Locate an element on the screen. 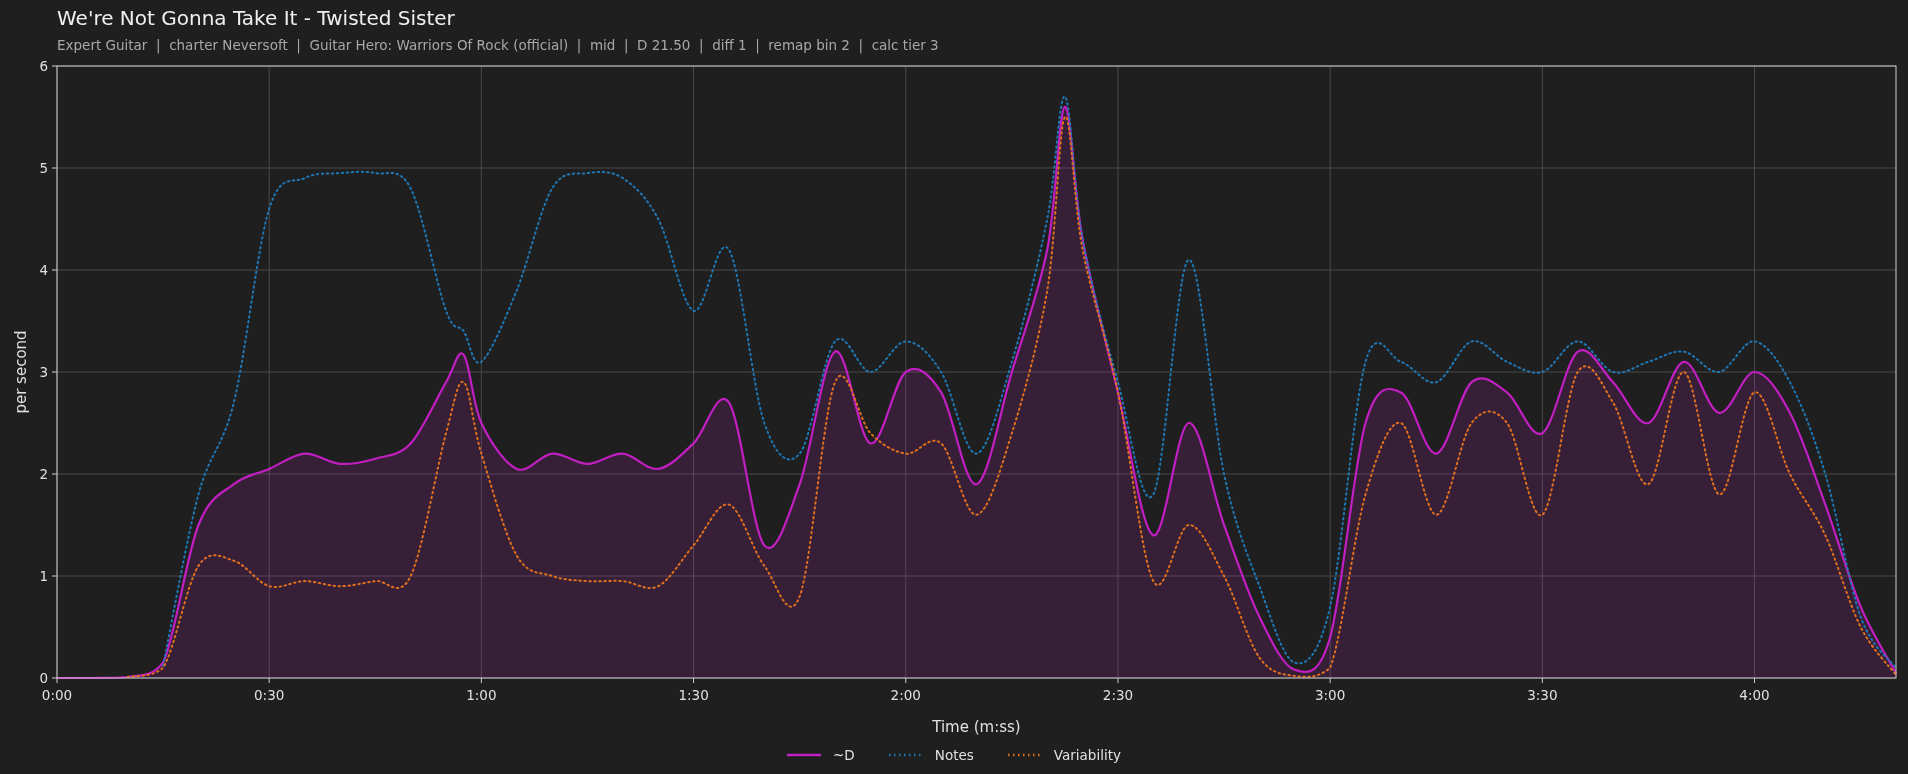 Image resolution: width=1908 pixels, height=774 pixels. axis-title: per second is located at coordinates (21, 372).